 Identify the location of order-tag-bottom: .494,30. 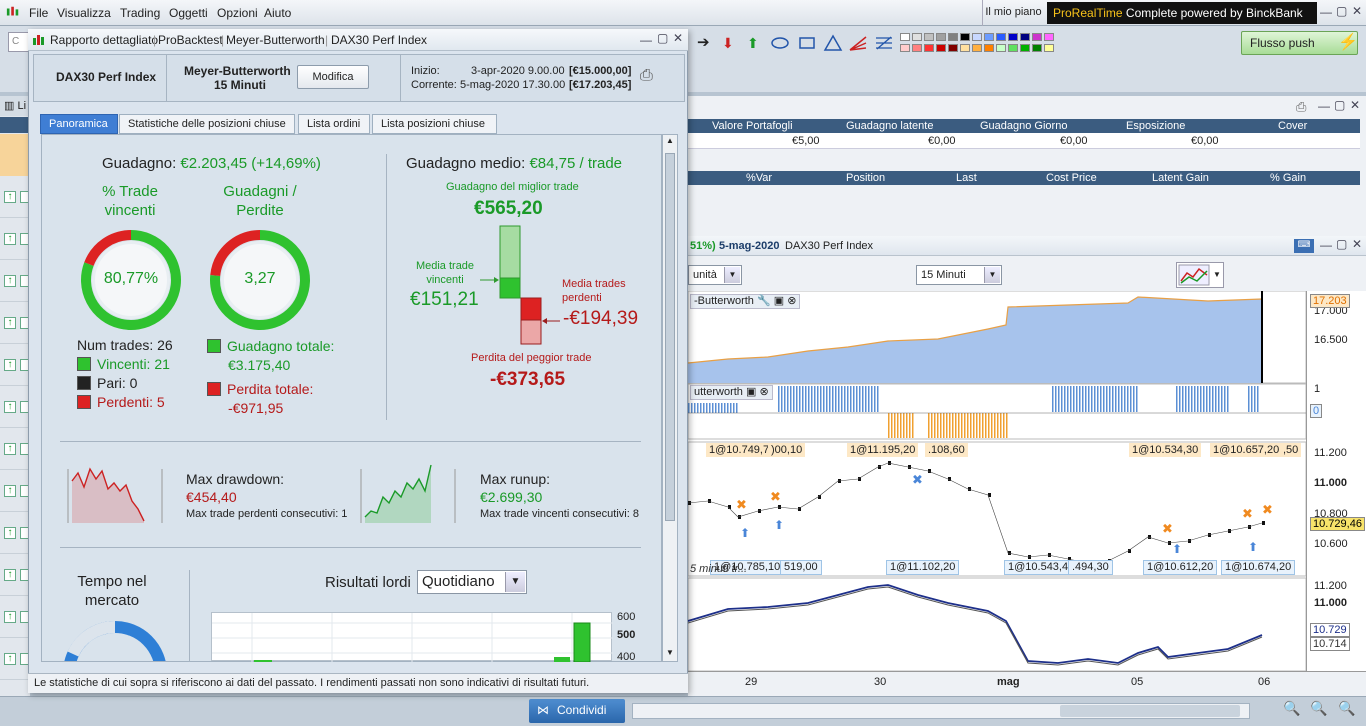
(1090, 567).